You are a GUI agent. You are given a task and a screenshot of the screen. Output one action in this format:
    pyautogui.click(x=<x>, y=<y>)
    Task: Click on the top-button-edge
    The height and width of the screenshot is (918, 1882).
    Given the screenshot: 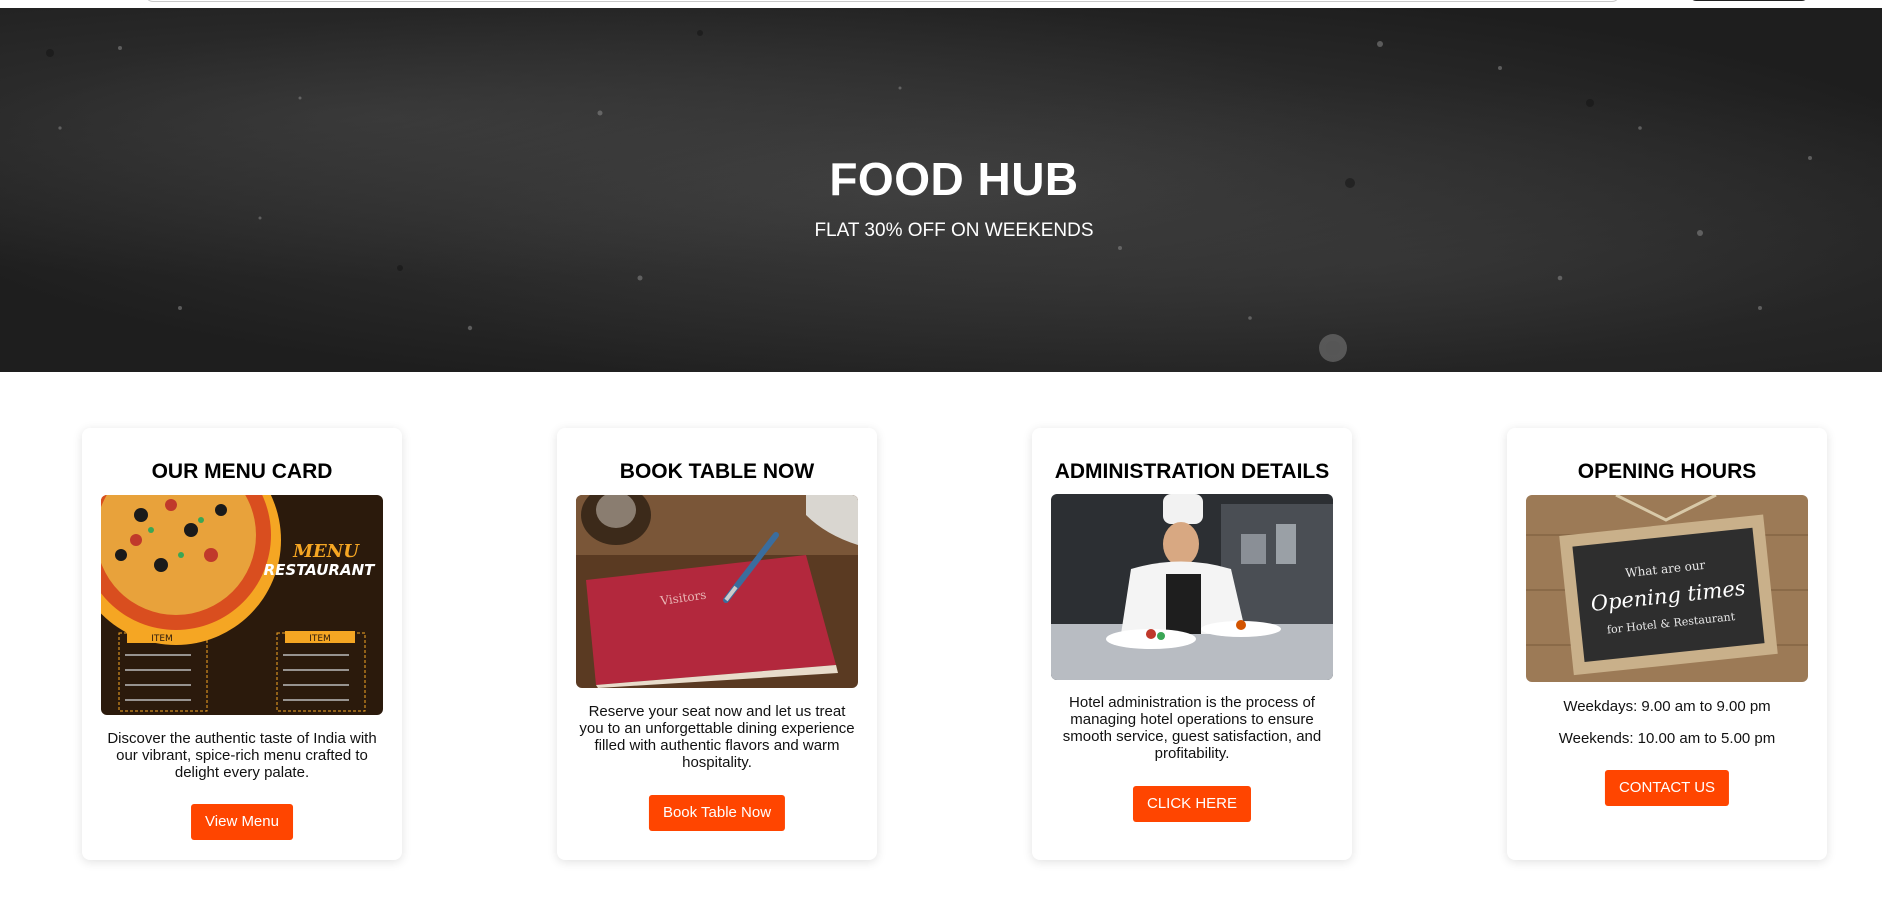 What is the action you would take?
    pyautogui.click(x=1749, y=0)
    